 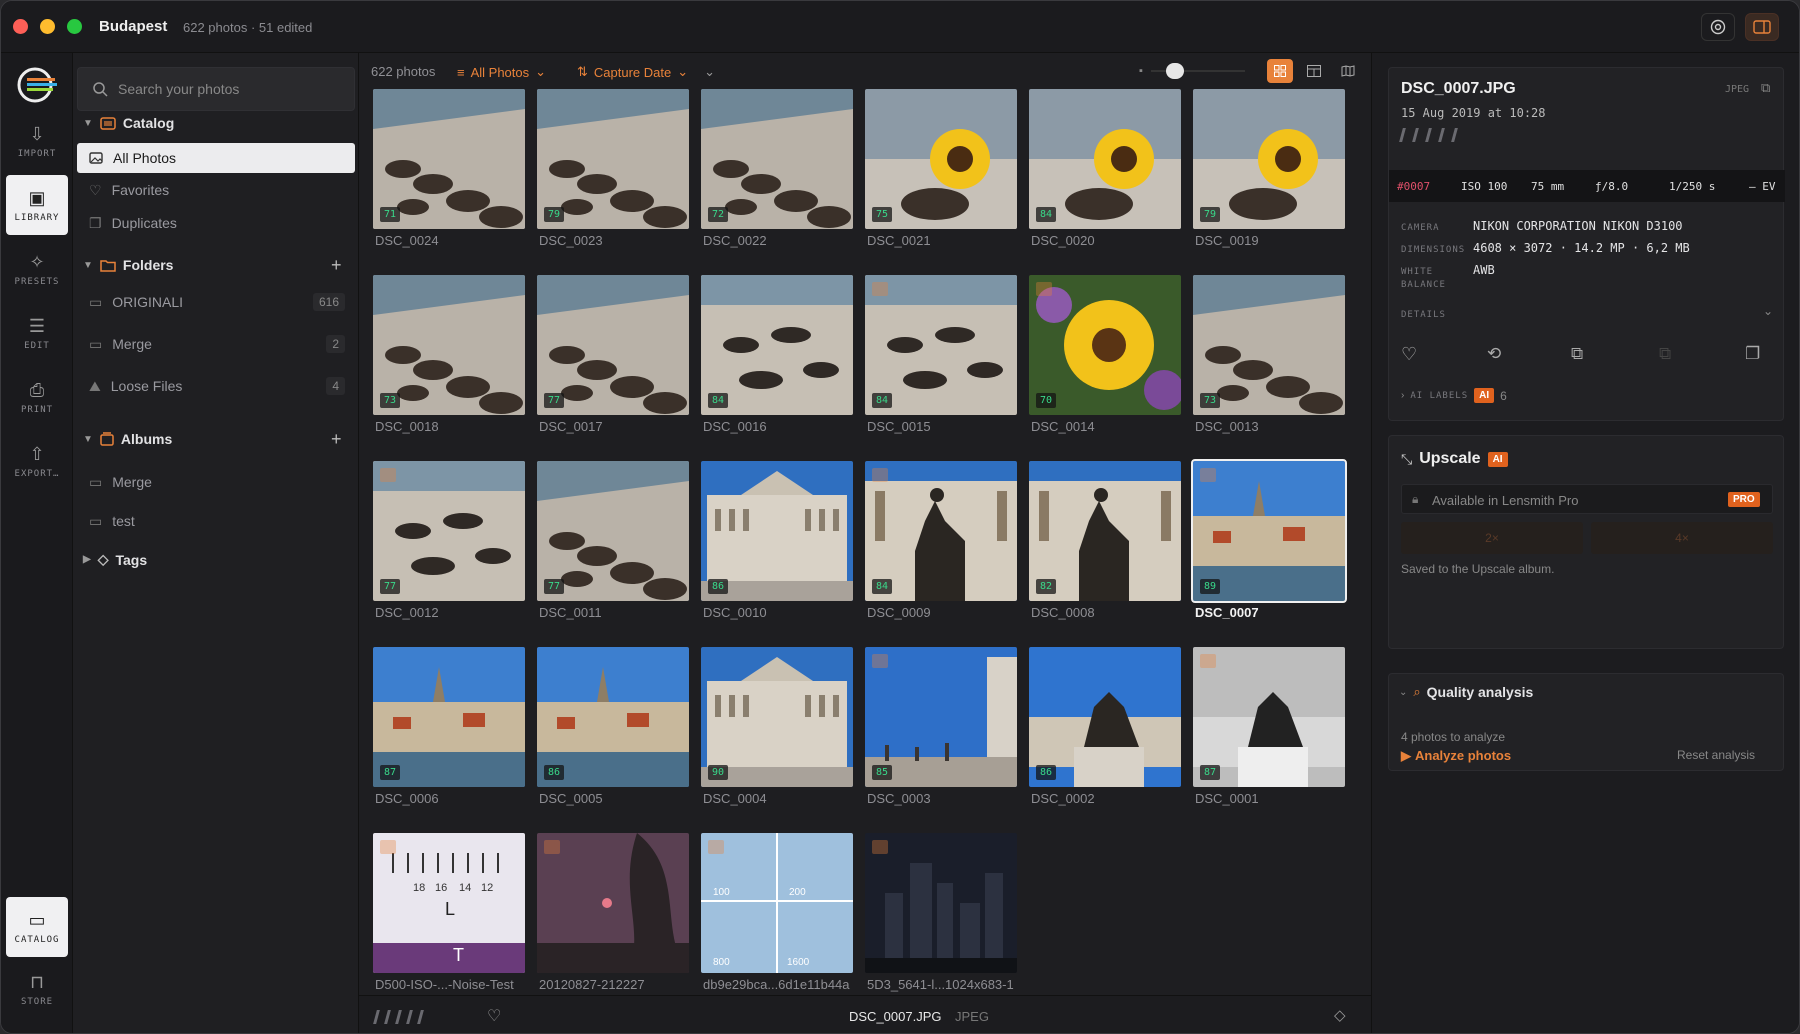 I want to click on photo-tile: 87 DSC_0001, so click(x=1269, y=739).